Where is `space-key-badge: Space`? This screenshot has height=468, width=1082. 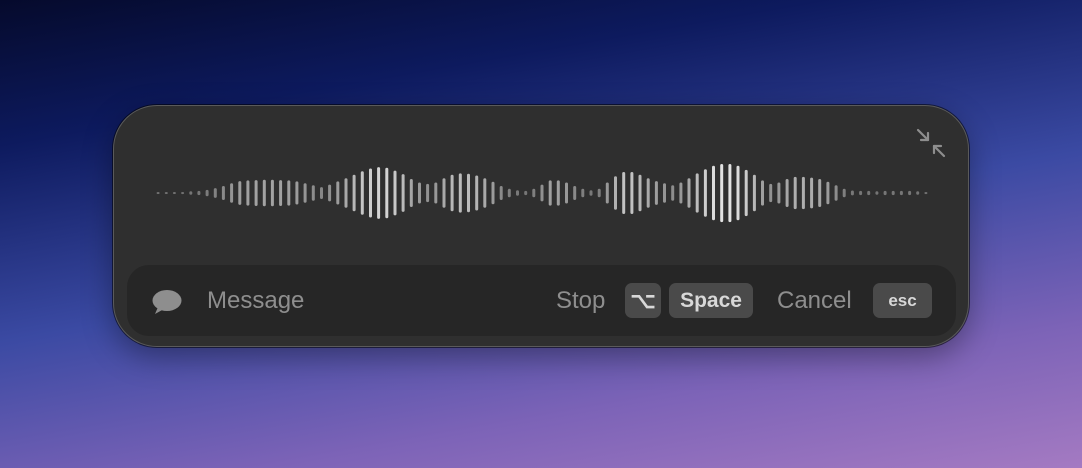 space-key-badge: Space is located at coordinates (711, 300).